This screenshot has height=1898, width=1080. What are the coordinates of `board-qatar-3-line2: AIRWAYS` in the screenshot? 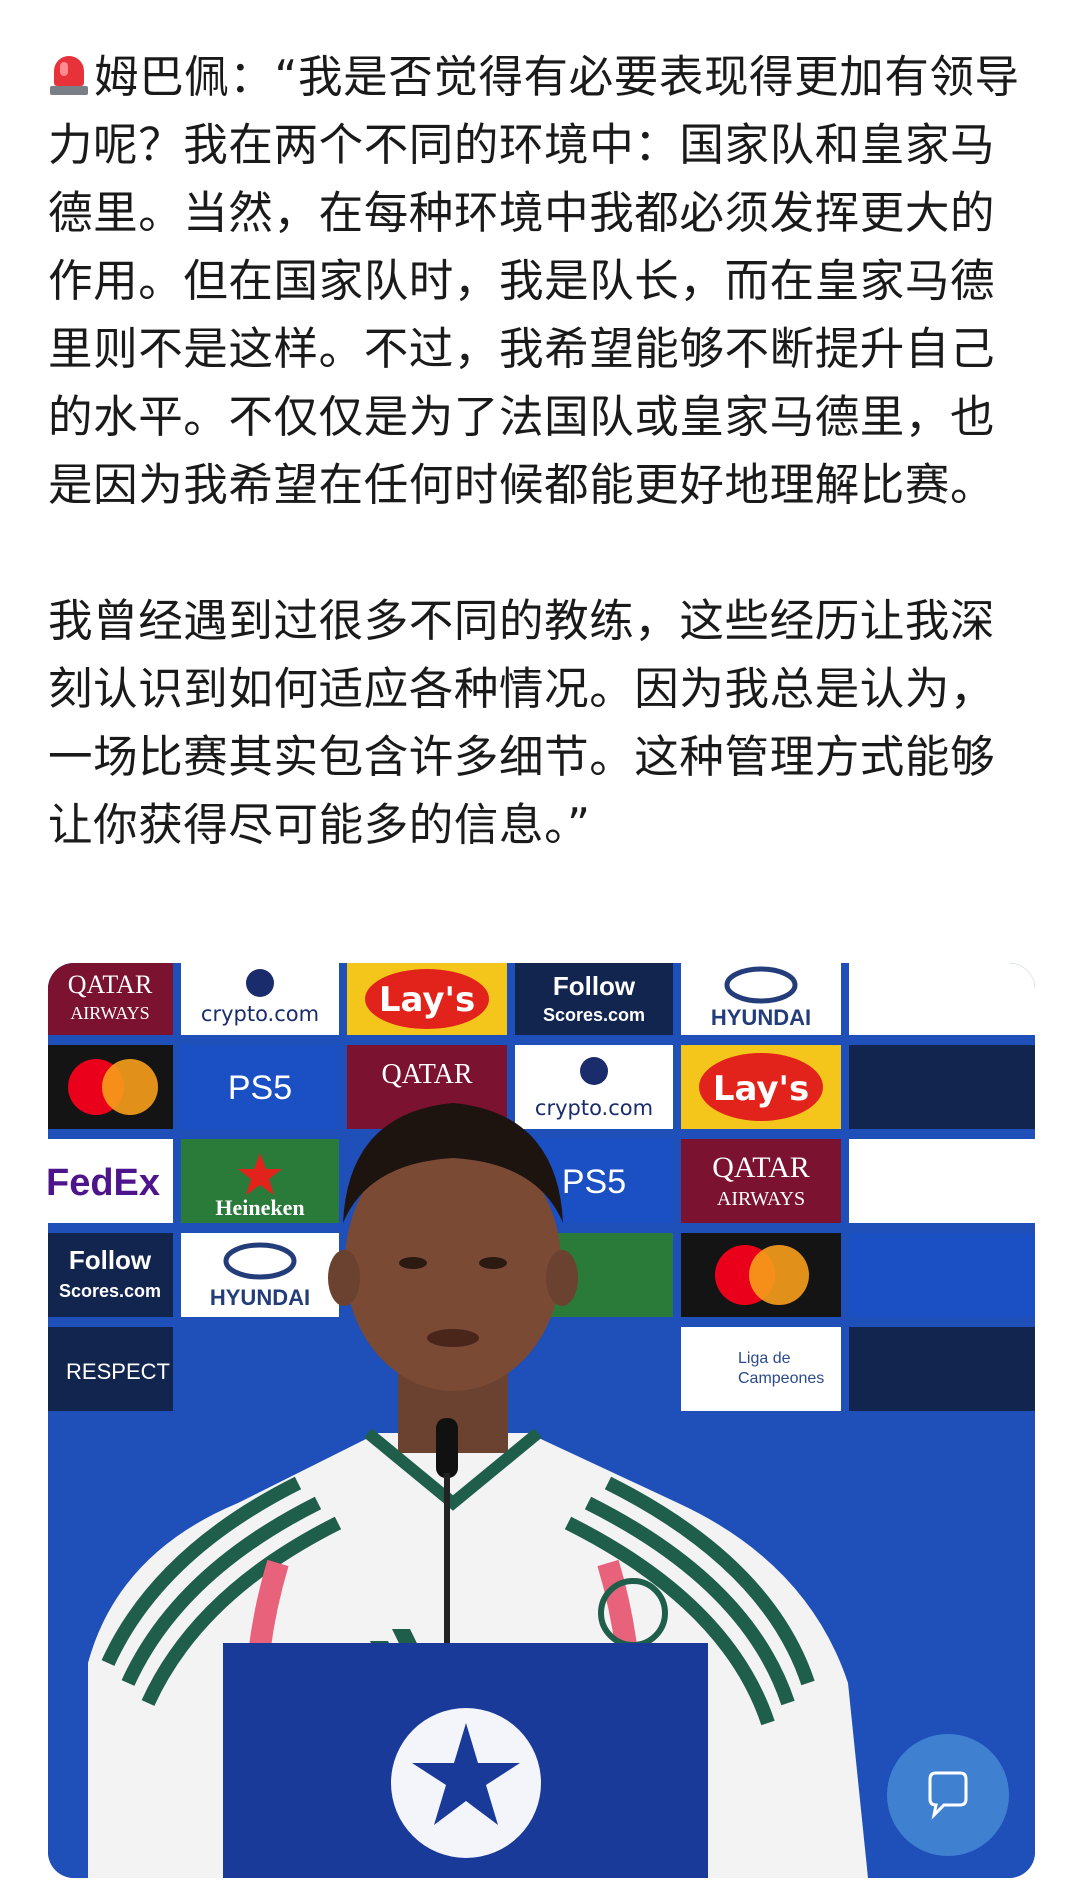 It's located at (761, 1199).